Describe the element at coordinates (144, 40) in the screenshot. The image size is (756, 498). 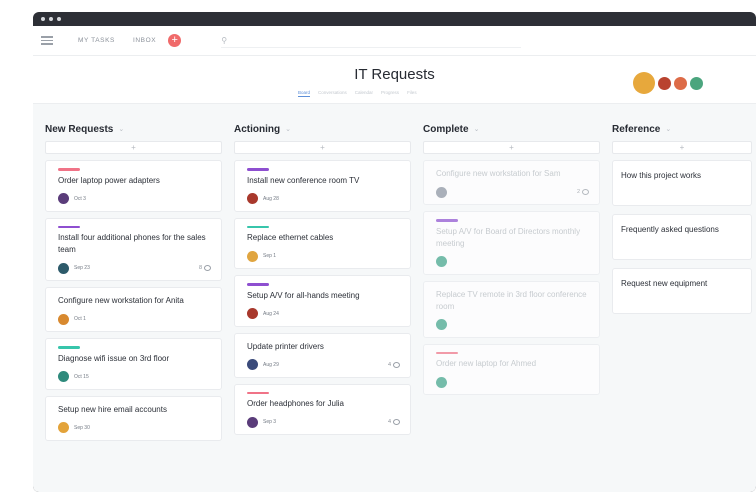
I see `nav-inbox: INBOX` at that location.